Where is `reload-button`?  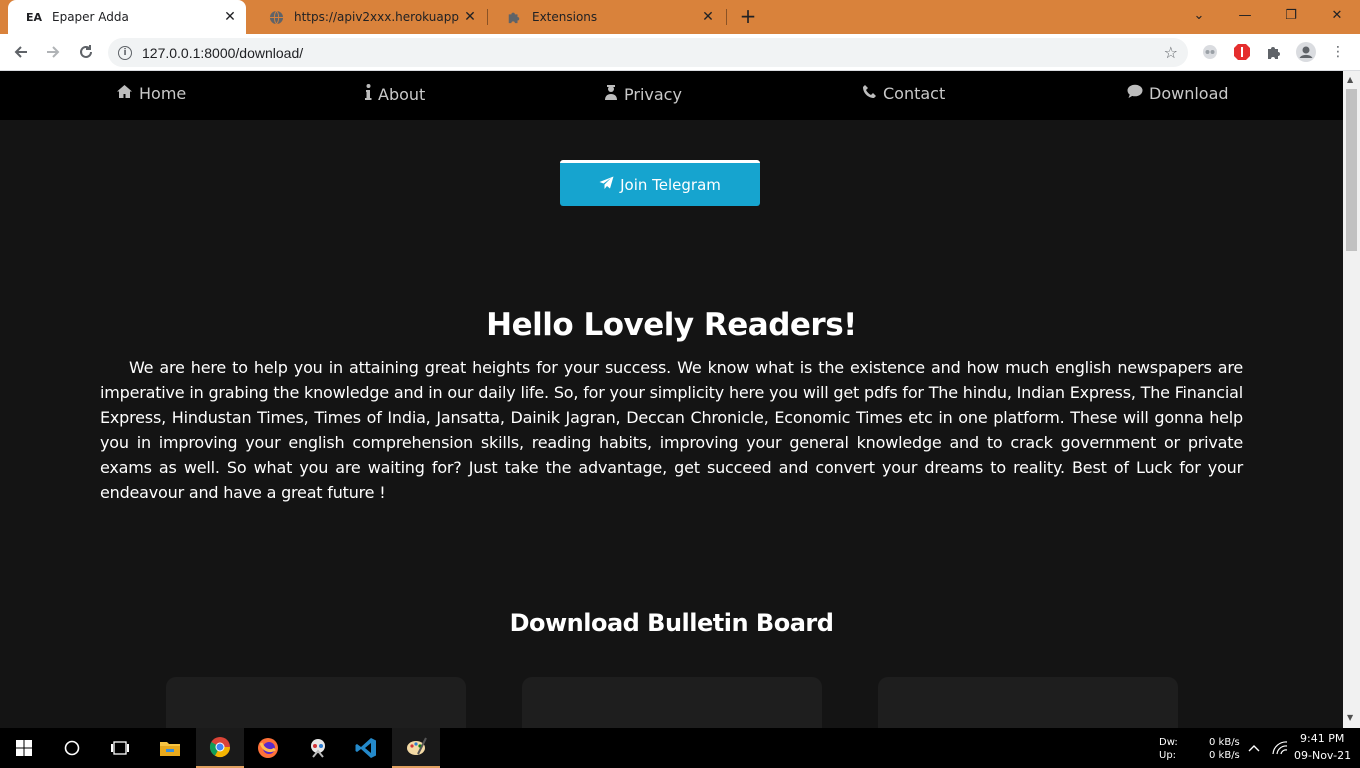
reload-button is located at coordinates (86, 52).